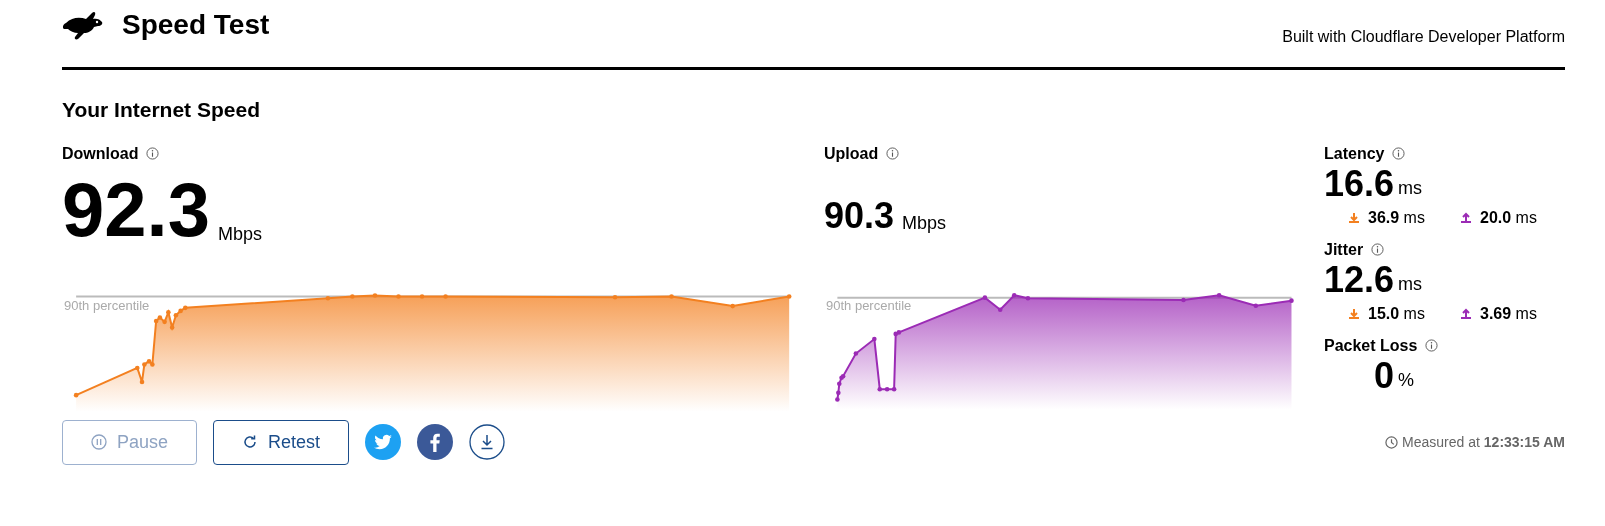  I want to click on app-title: Speed Test, so click(196, 25).